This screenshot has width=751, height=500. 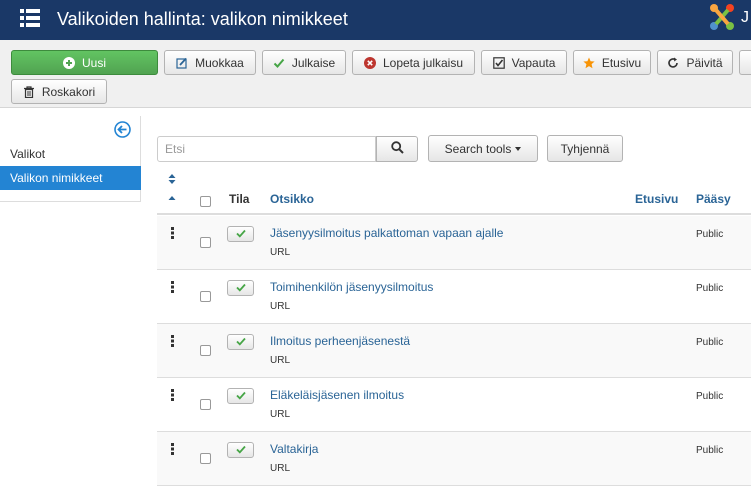 I want to click on new-button-label: Uusi, so click(x=93, y=62).